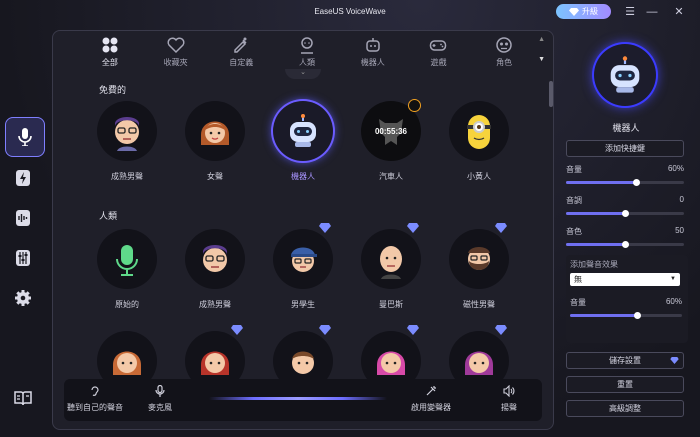  I want to click on ear-icon, so click(95, 391).